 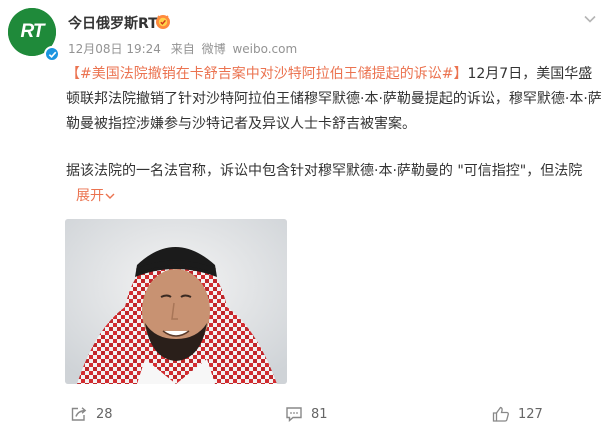 What do you see at coordinates (104, 414) in the screenshot?
I see `repost-count: 28` at bounding box center [104, 414].